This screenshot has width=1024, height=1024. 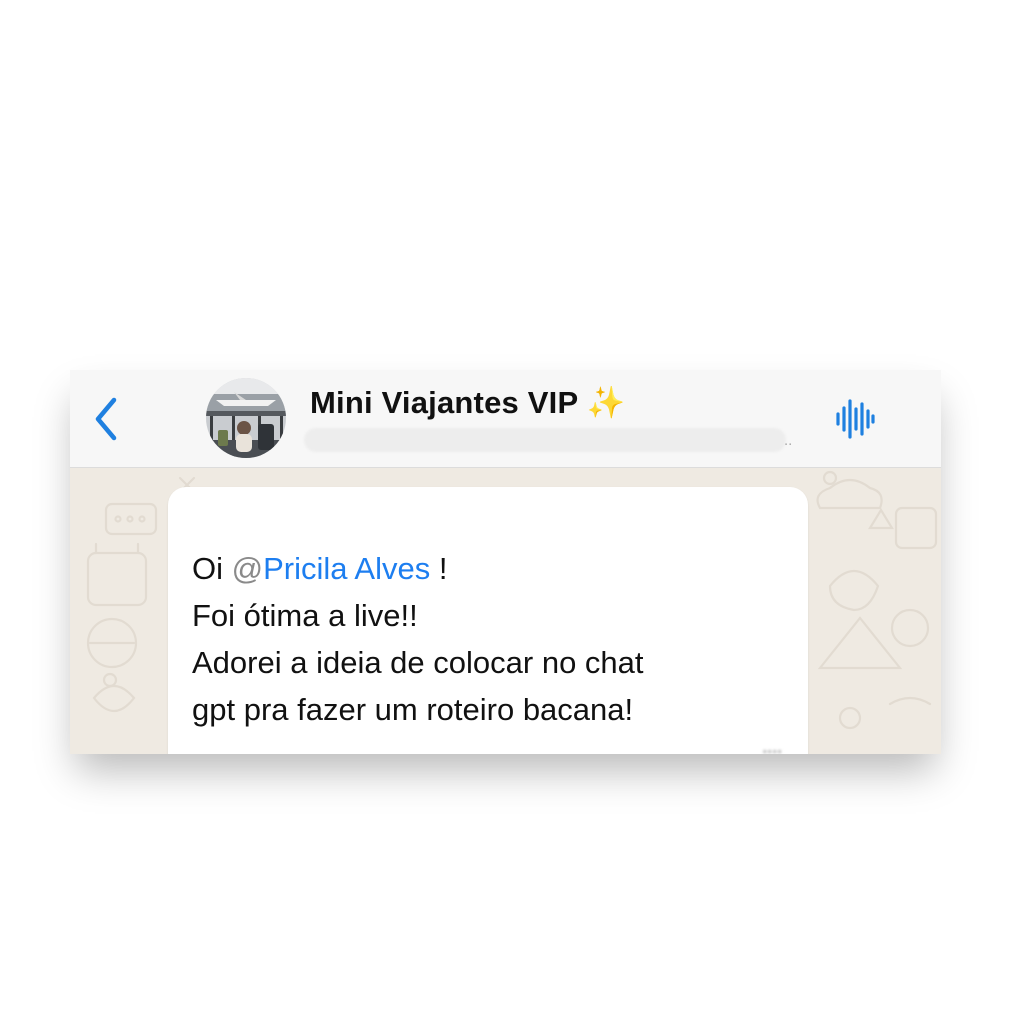 I want to click on group-avatar, so click(x=246, y=418).